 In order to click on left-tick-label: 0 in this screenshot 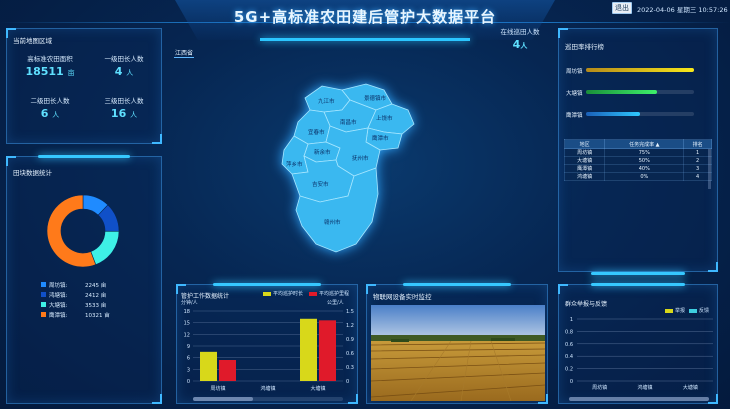, I will do `click(188, 382)`.